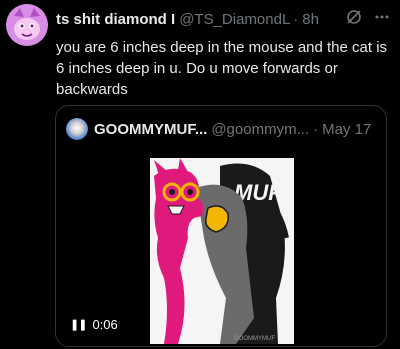 Image resolution: width=400 pixels, height=349 pixels. What do you see at coordinates (346, 129) in the screenshot?
I see `quote-time: May 17` at bounding box center [346, 129].